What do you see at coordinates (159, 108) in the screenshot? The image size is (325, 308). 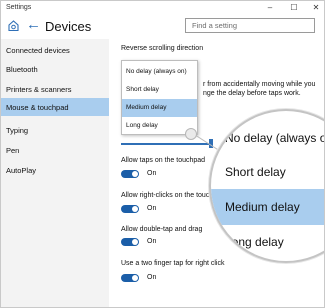 I see `dropdown-option-medium-delay: Medium delay` at bounding box center [159, 108].